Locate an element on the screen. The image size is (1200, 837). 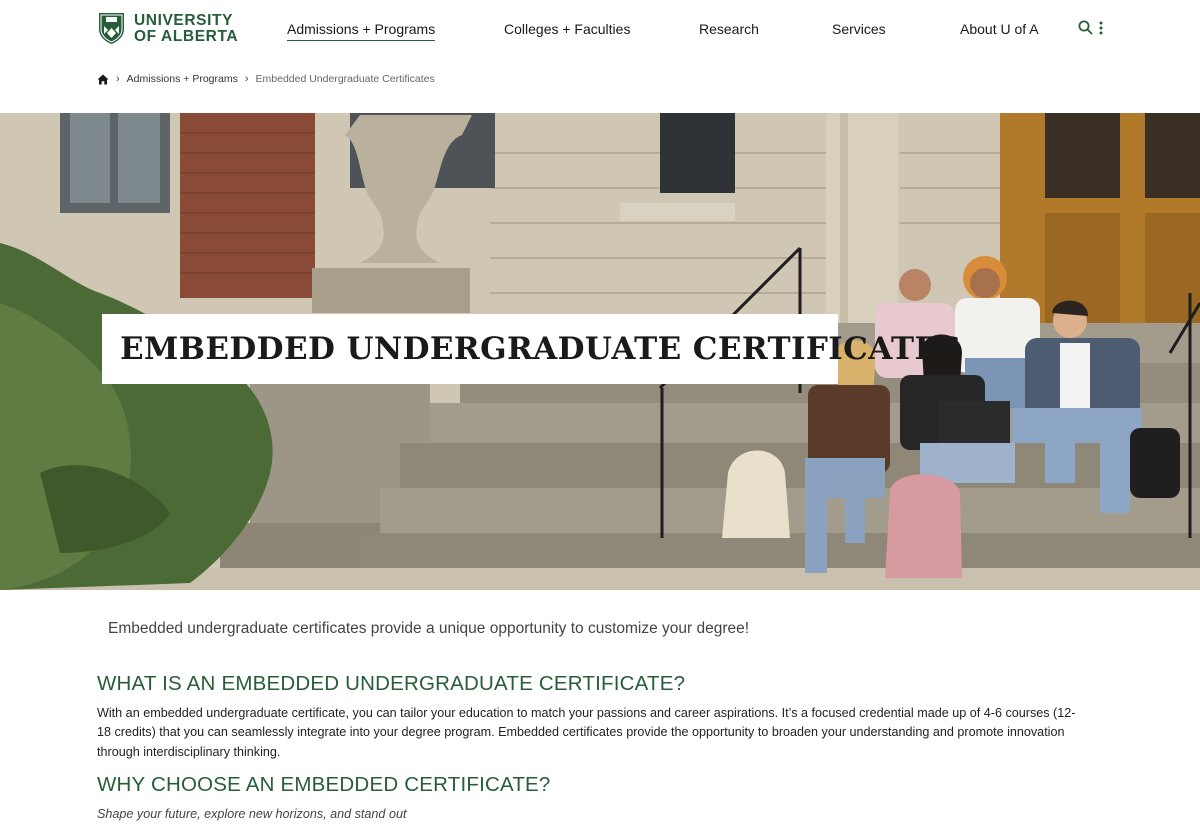
page-title: EMBEDDED UNDERGRADUATE CERTIFICATES is located at coordinates (541, 349).